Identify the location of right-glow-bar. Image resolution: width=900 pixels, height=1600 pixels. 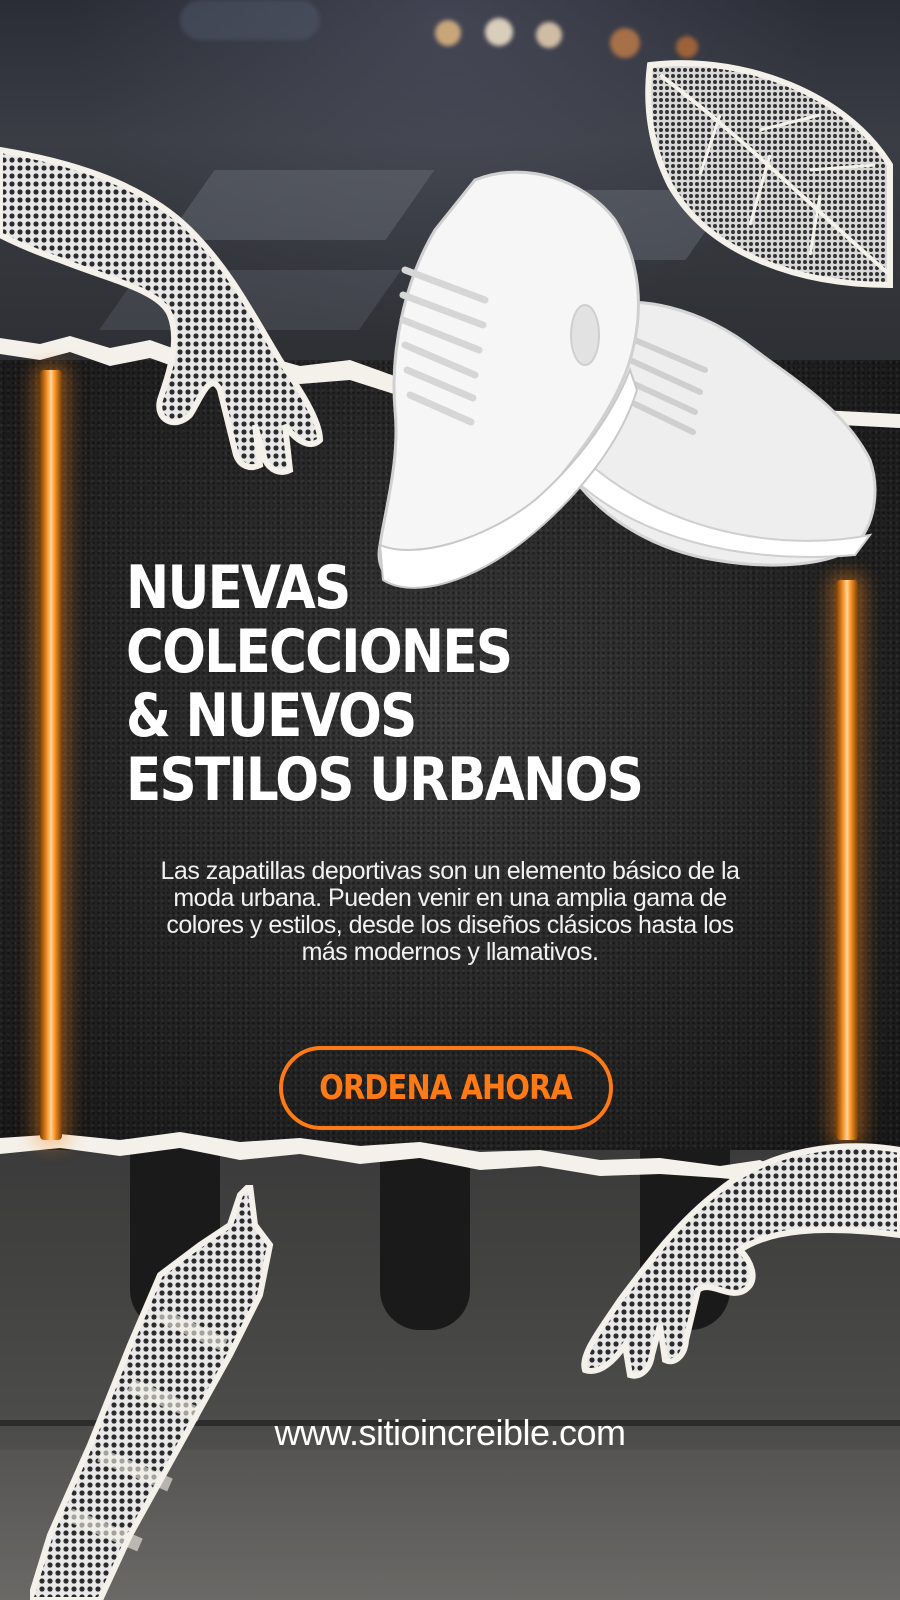
(847, 860).